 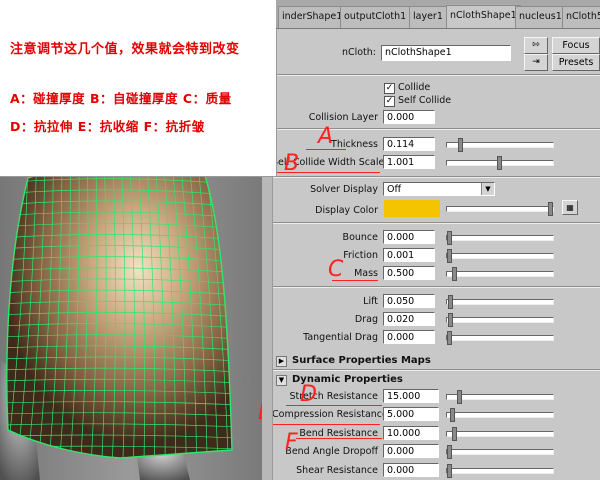 I want to click on mass-label: Mass, so click(x=366, y=273).